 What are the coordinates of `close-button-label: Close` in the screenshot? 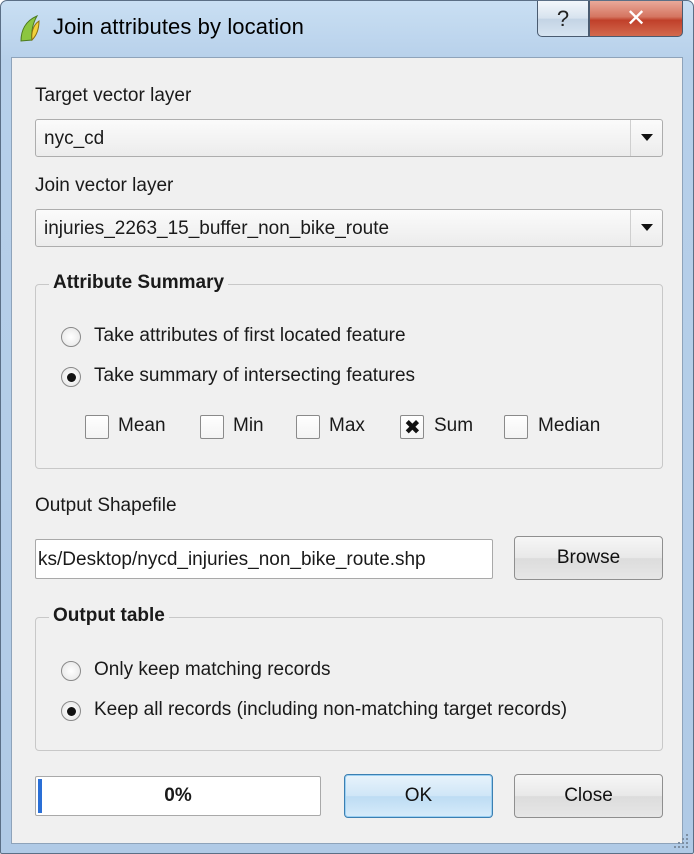 It's located at (588, 795).